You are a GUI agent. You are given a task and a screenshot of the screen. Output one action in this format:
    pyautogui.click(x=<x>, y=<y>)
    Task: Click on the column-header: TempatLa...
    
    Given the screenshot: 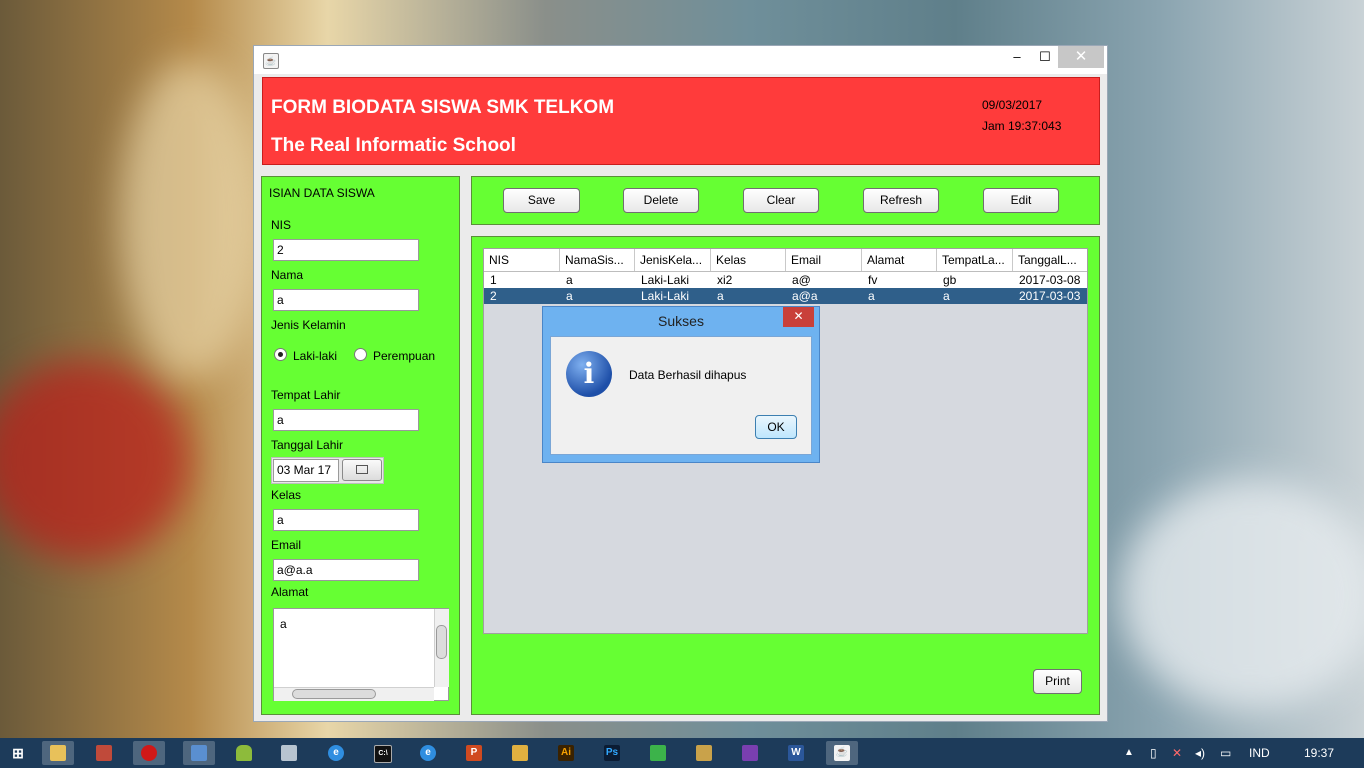 What is the action you would take?
    pyautogui.click(x=975, y=260)
    